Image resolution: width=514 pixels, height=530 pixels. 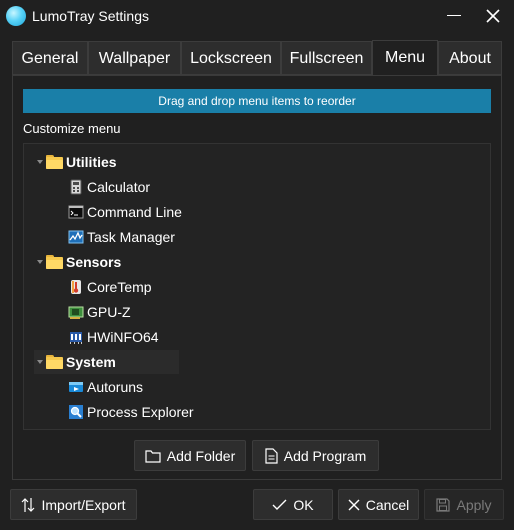 What do you see at coordinates (470, 58) in the screenshot?
I see `tab-about: About` at bounding box center [470, 58].